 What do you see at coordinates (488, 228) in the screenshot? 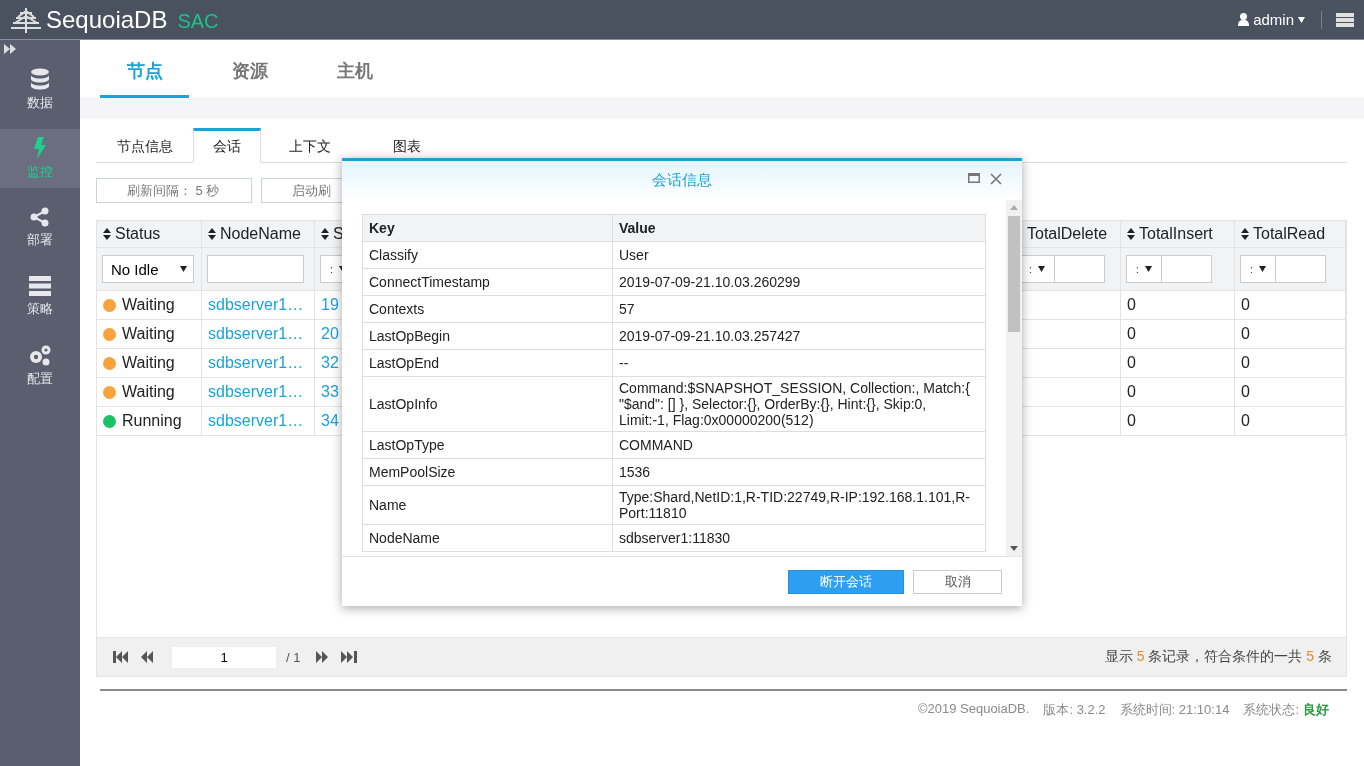
I see `column-header: Key` at bounding box center [488, 228].